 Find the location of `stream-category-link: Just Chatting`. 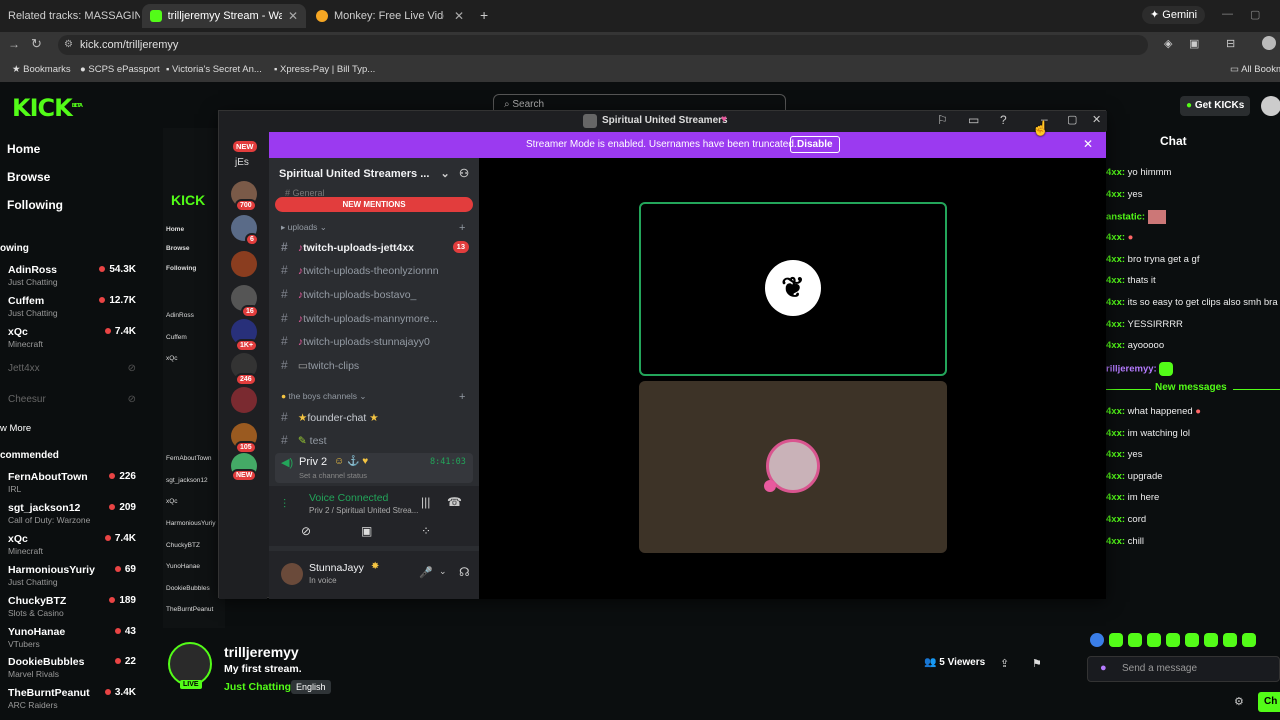

stream-category-link: Just Chatting is located at coordinates (257, 687).